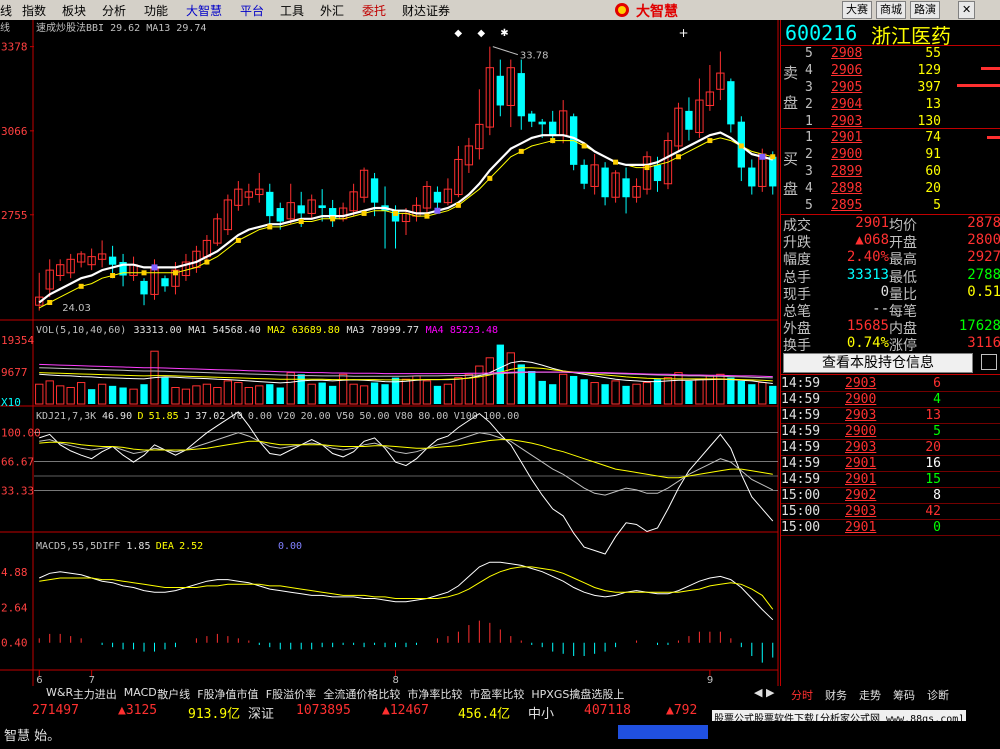 The image size is (1000, 749). What do you see at coordinates (404, 416) in the screenshot?
I see `kdj-header-item: V80` at bounding box center [404, 416].